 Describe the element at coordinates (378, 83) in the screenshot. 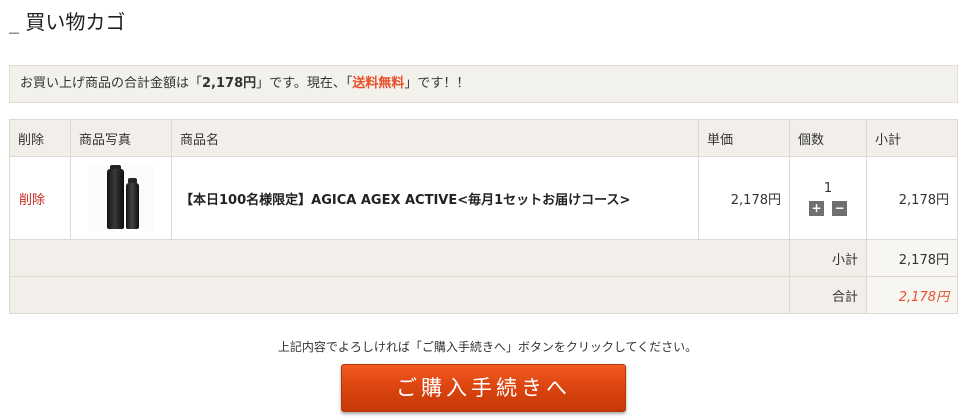

I see `free-shipping-label: 送料無料` at that location.